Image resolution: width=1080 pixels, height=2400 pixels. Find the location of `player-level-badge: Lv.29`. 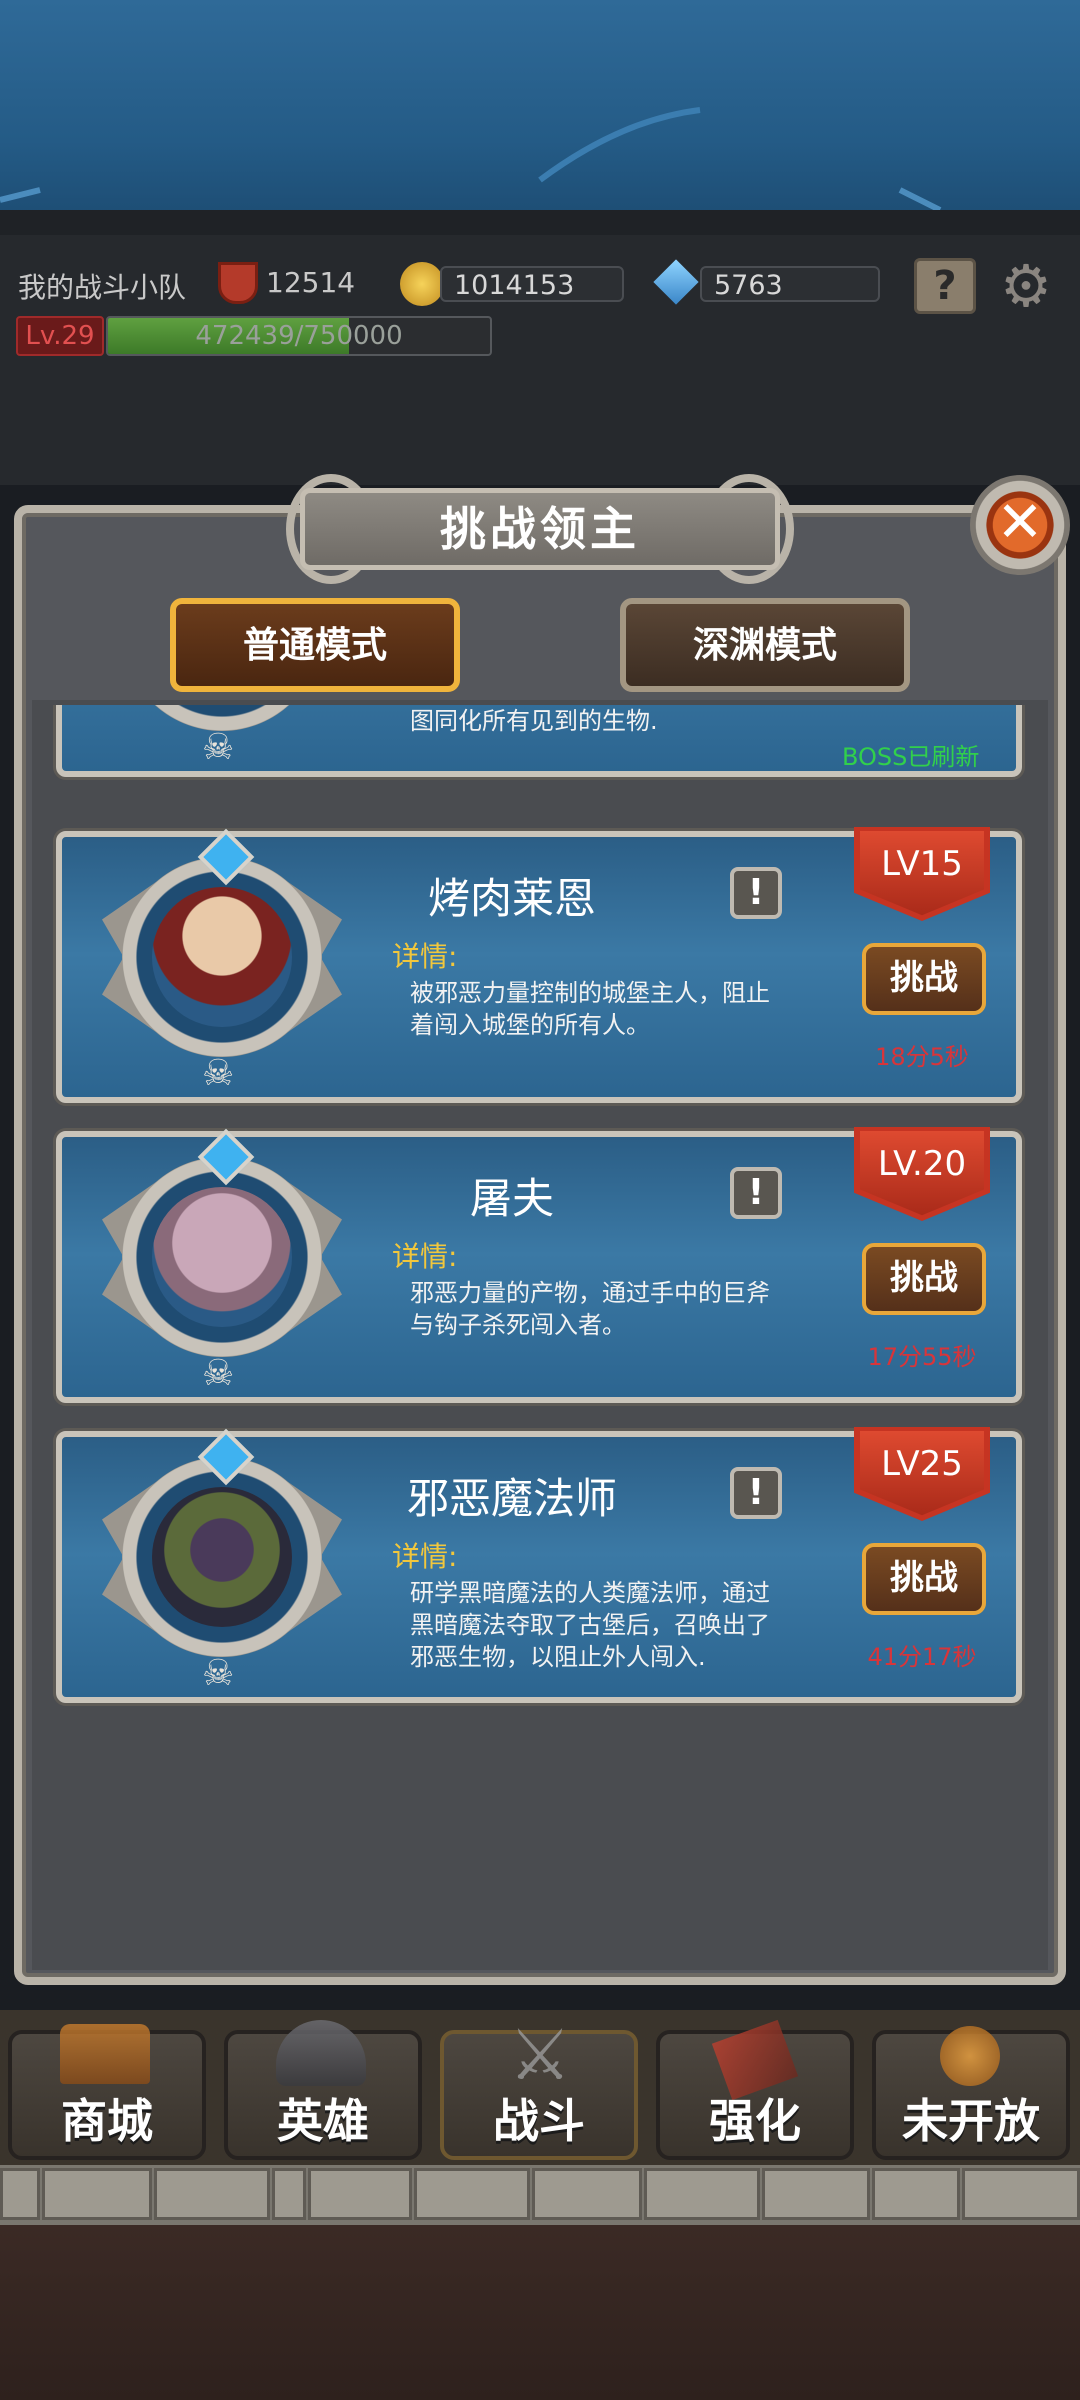

player-level-badge: Lv.29 is located at coordinates (60, 336).